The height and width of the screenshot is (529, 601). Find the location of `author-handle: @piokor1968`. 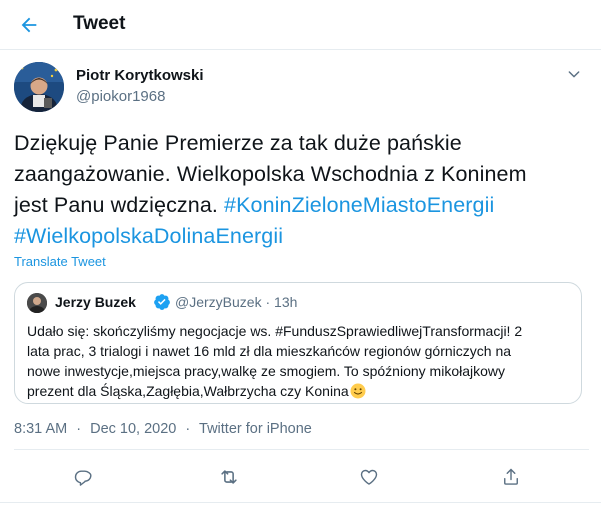

author-handle: @piokor1968 is located at coordinates (120, 96).